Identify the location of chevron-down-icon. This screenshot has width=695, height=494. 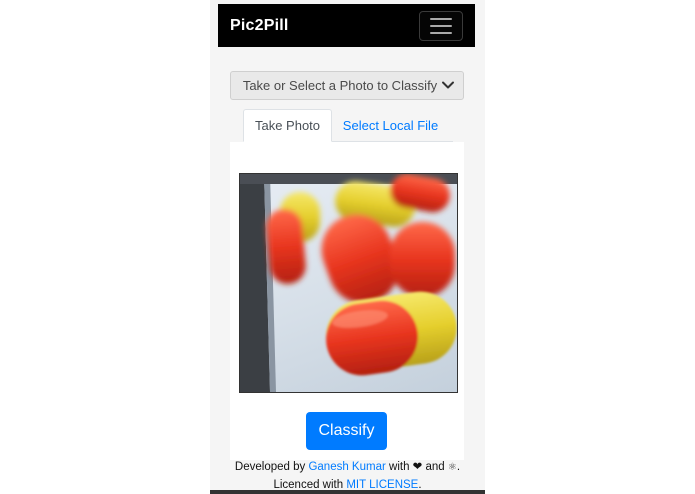
(448, 85).